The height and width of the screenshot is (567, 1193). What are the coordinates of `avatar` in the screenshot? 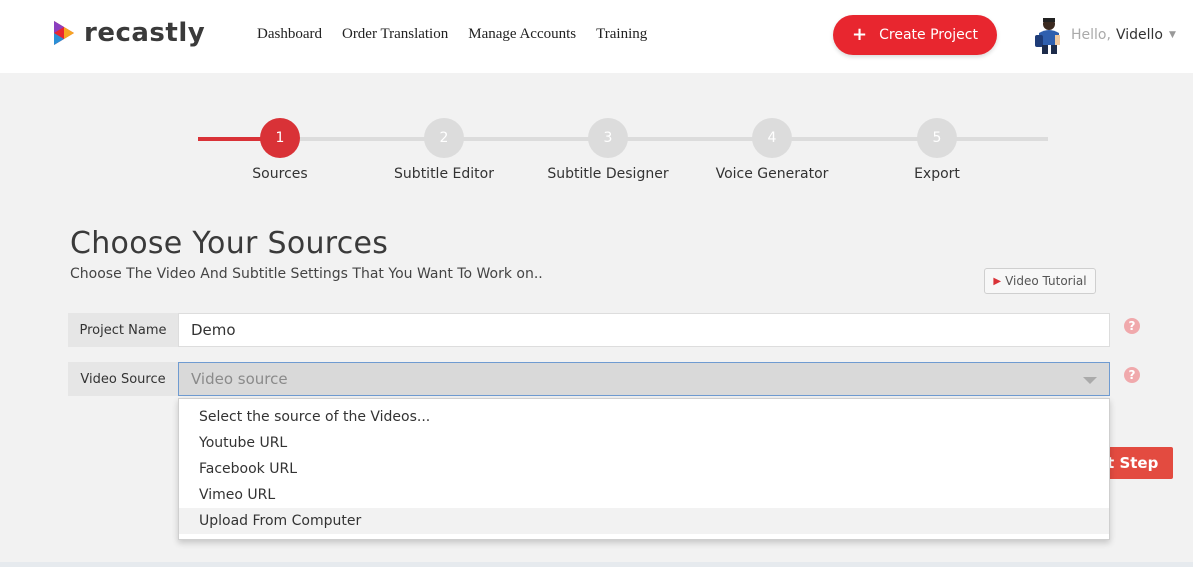 It's located at (1047, 36).